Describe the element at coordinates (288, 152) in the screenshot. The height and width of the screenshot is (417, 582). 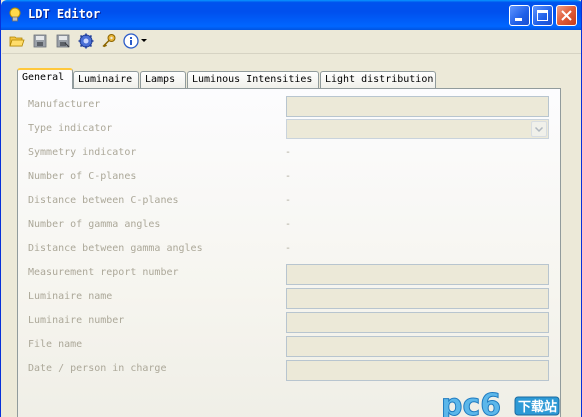
I see `symmetry-indicator-value: -` at that location.